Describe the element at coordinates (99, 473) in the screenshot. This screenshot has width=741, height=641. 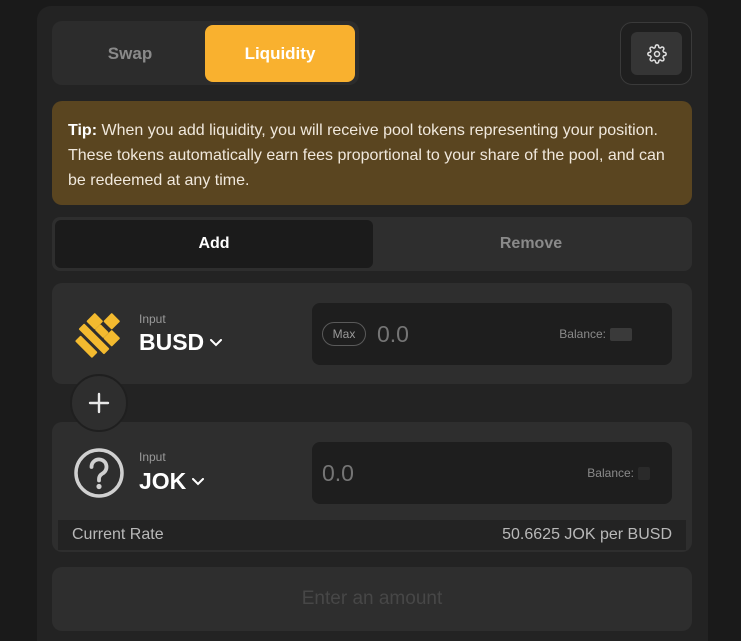
I see `unknown-token-icon` at that location.